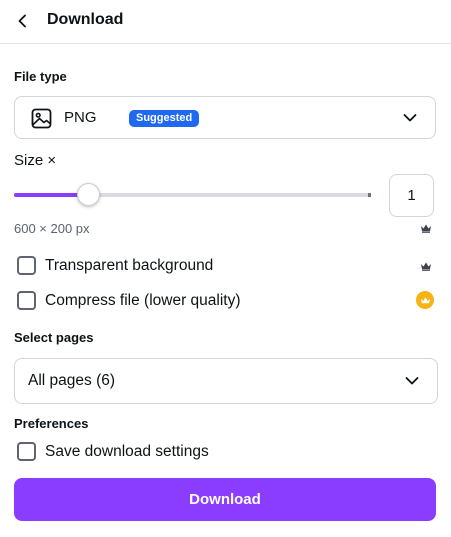 This screenshot has height=537, width=451. Describe the element at coordinates (143, 300) in the screenshot. I see `compress-file-label: Compress file (lower quality)` at that location.